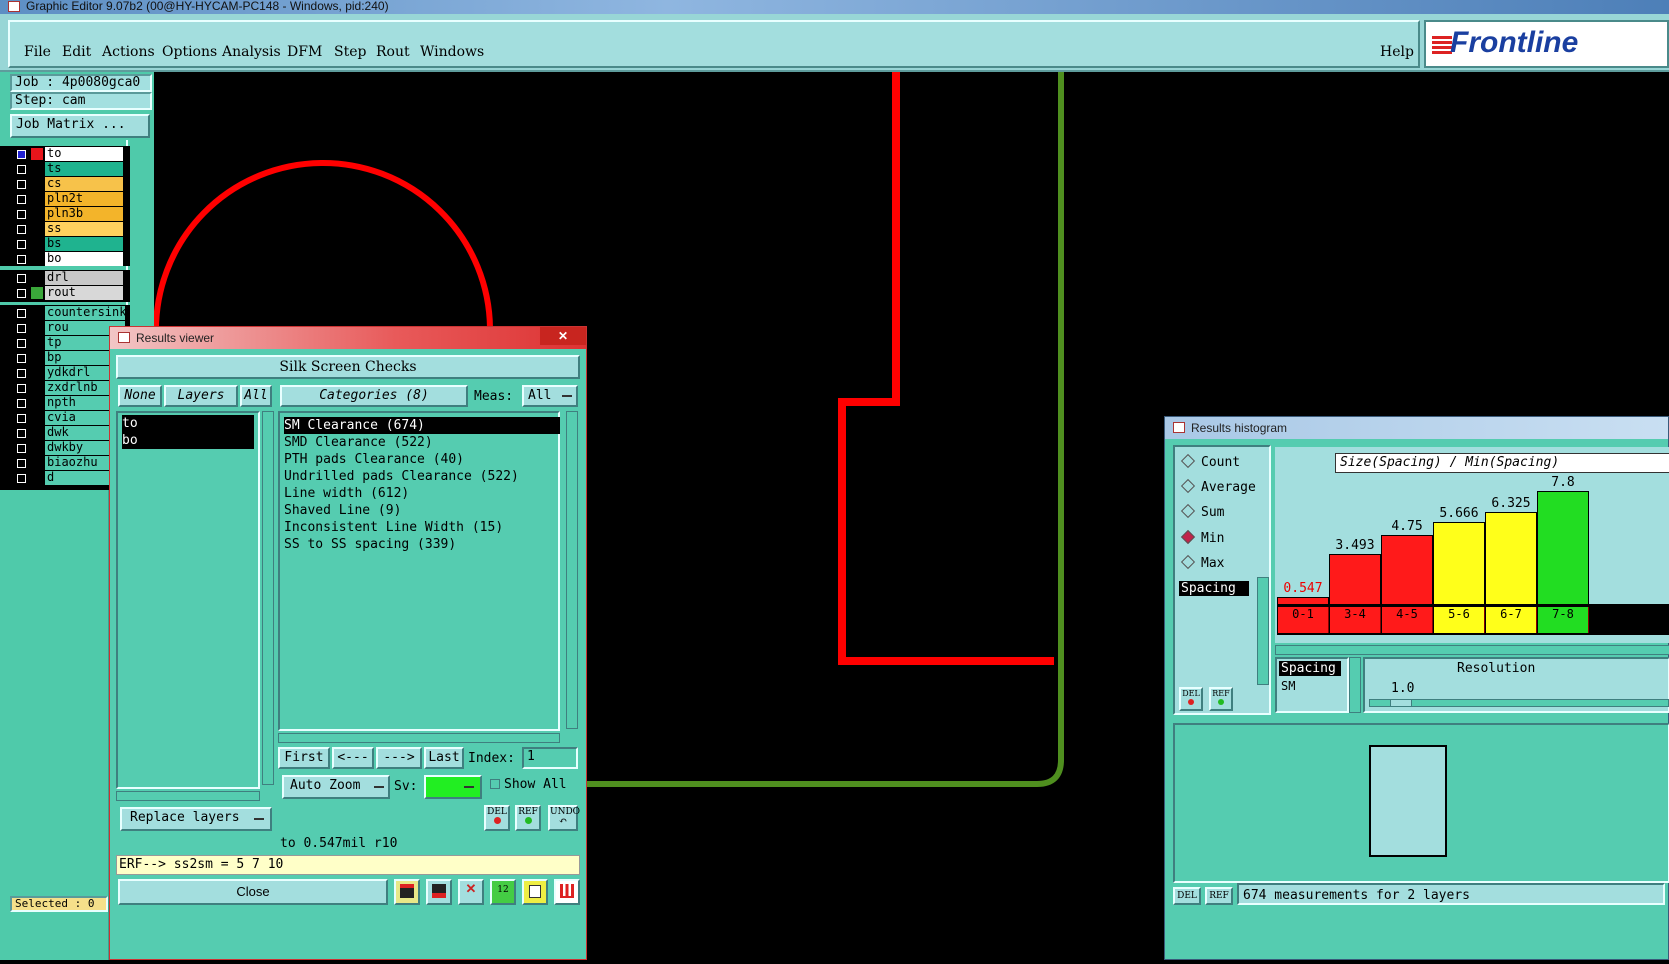 Image resolution: width=1669 pixels, height=964 pixels. What do you see at coordinates (567, 892) in the screenshot?
I see `histogram-icon` at bounding box center [567, 892].